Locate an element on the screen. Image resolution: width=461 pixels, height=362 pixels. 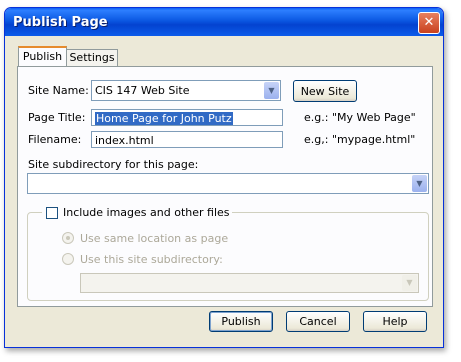
window-title: Publish Page is located at coordinates (60, 22).